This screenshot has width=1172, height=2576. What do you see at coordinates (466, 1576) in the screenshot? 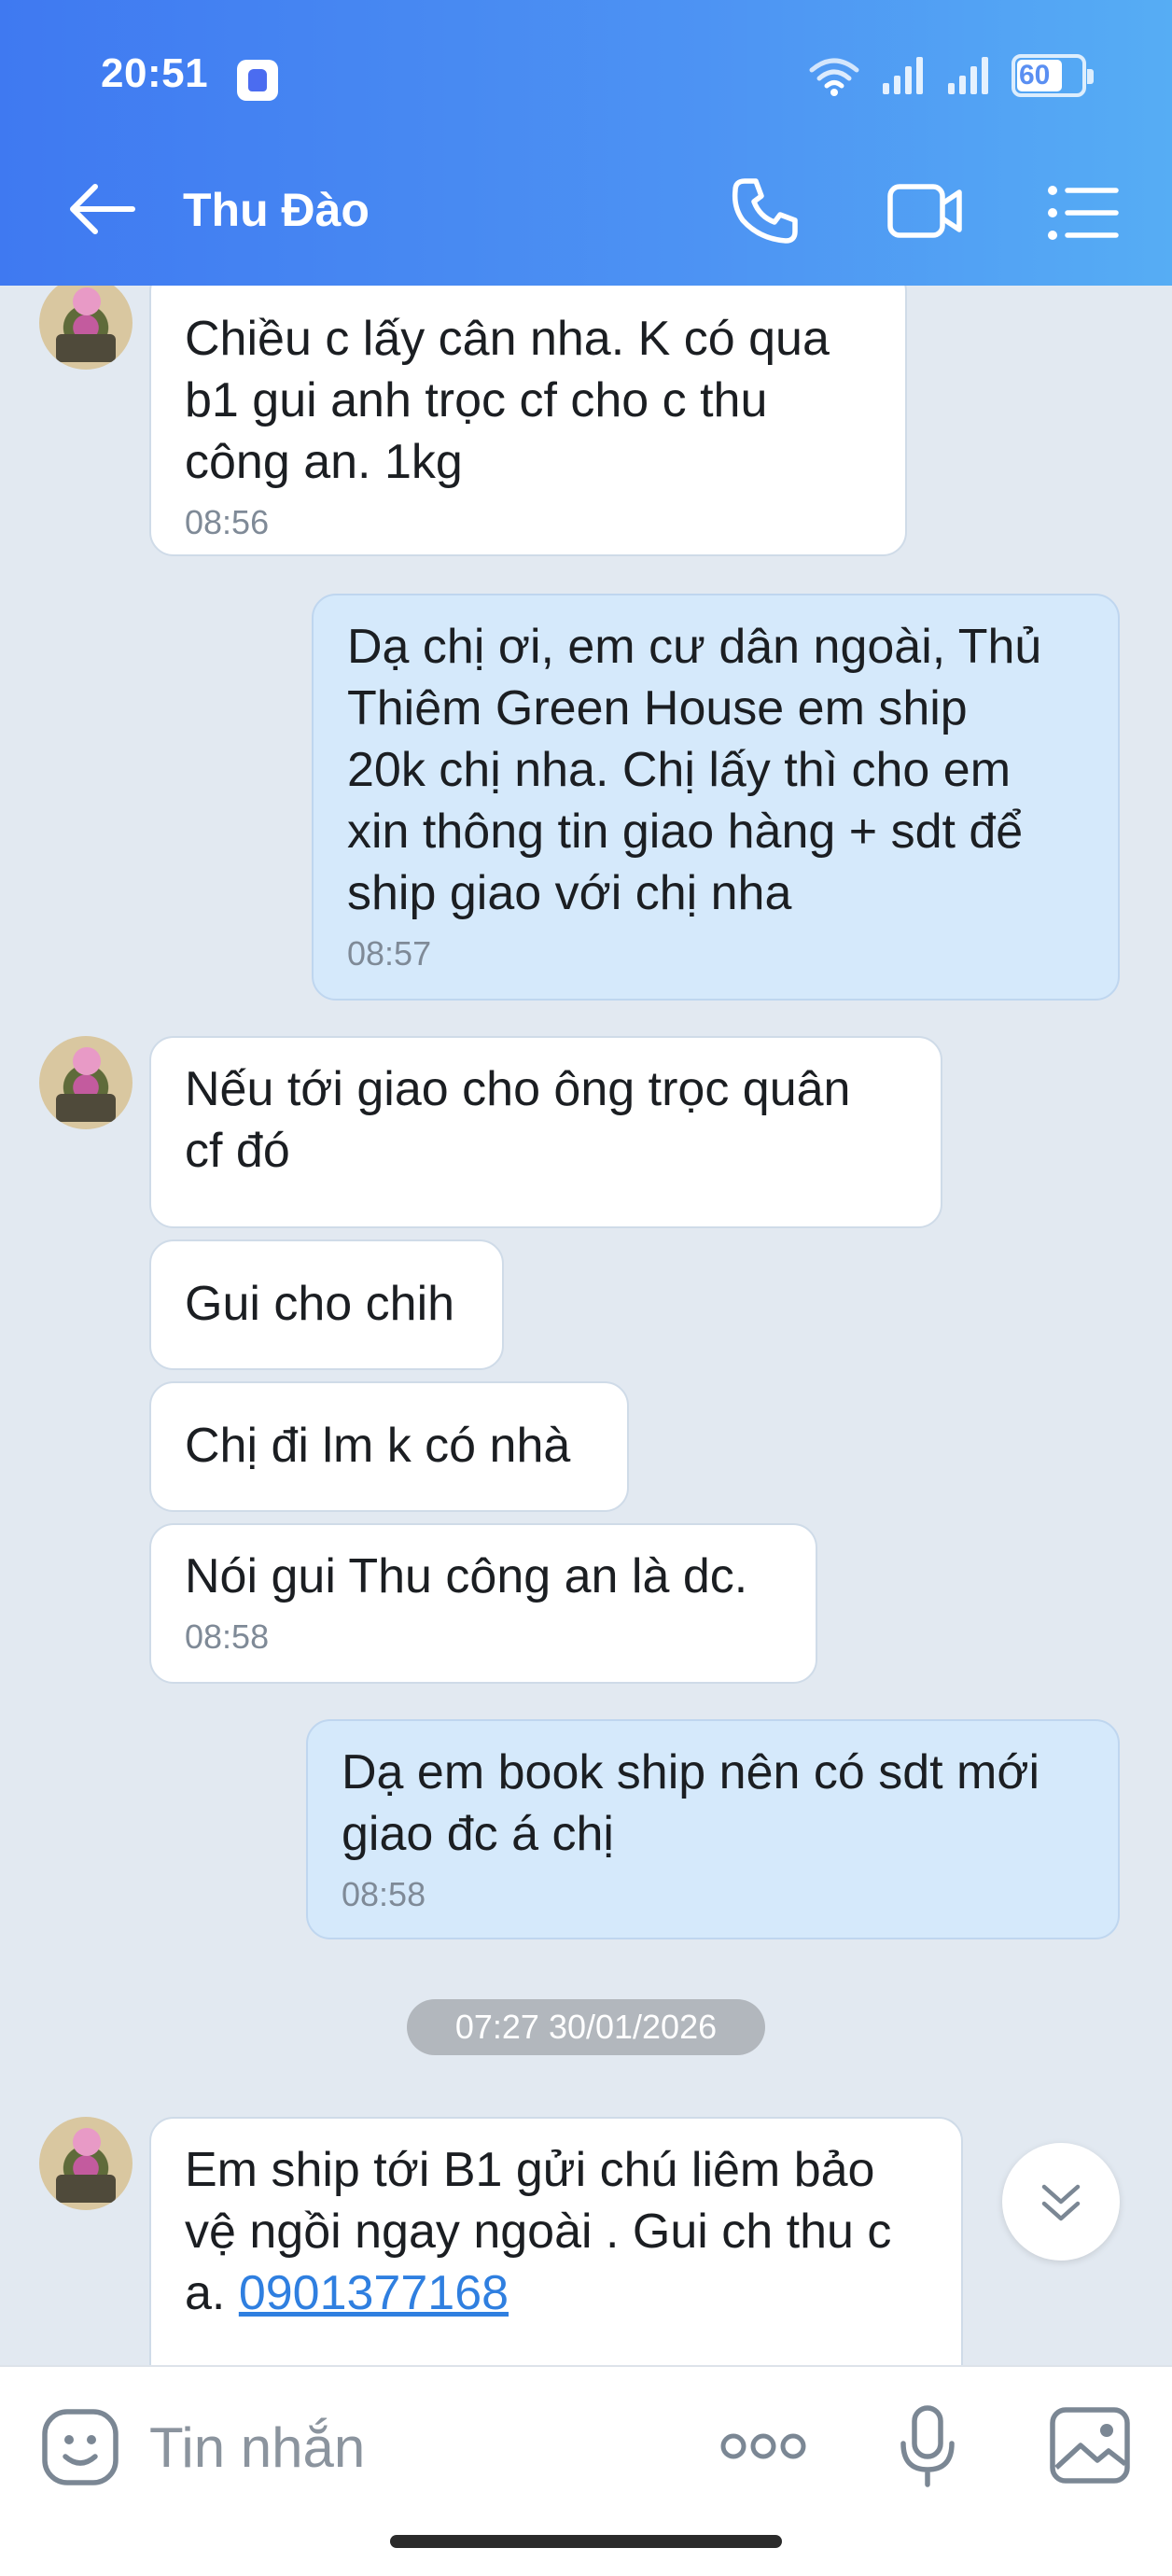
I see `message-text: Nói gui Thu công an là dc.` at bounding box center [466, 1576].